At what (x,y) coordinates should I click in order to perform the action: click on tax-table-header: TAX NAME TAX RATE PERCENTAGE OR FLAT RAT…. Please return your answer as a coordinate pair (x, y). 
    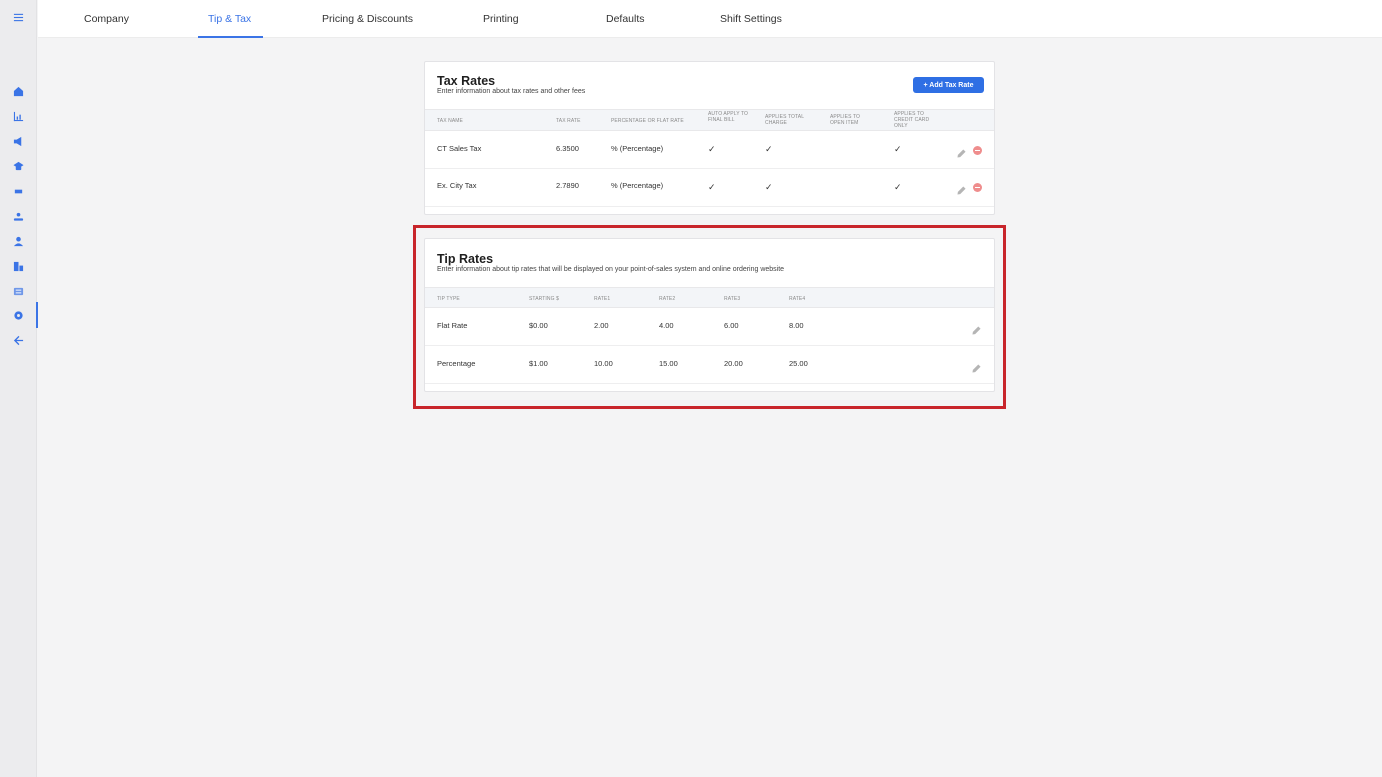
    Looking at the image, I should click on (709, 120).